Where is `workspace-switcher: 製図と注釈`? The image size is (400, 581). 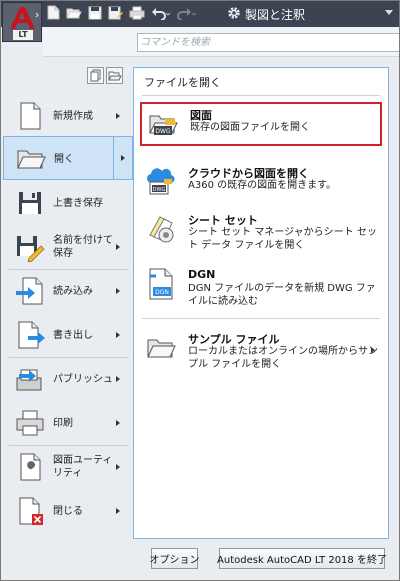 workspace-switcher: 製図と注釈 is located at coordinates (311, 14).